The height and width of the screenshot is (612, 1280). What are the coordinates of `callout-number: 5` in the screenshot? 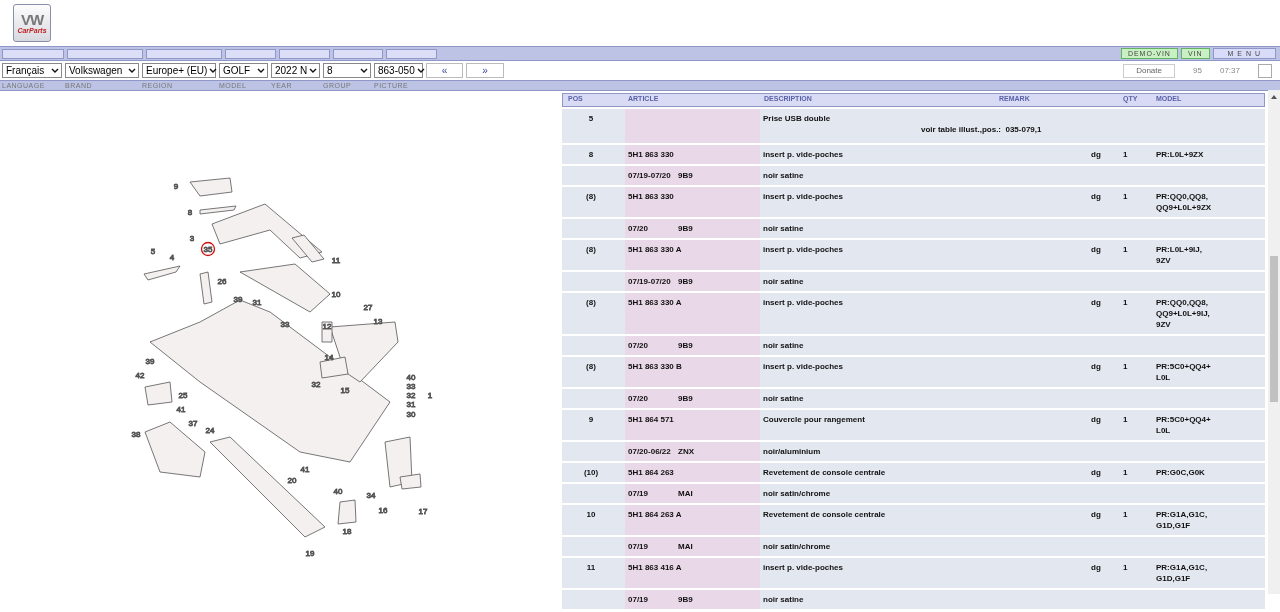 It's located at (153, 251).